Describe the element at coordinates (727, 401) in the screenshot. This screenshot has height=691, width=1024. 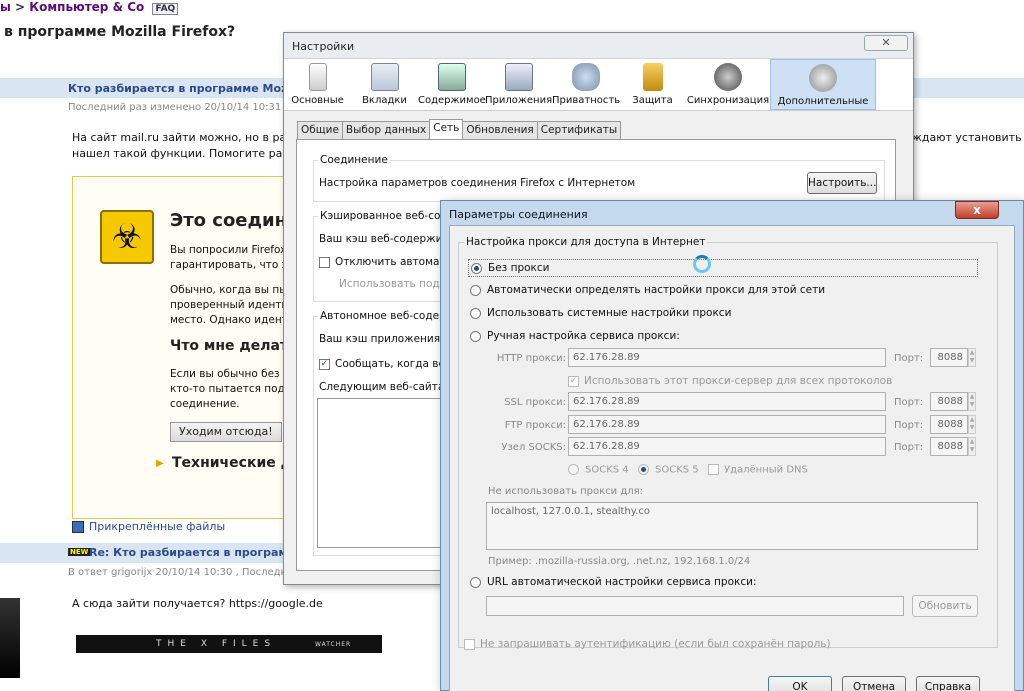
I see `ssl-proxy-field: 62.176.28.89` at that location.